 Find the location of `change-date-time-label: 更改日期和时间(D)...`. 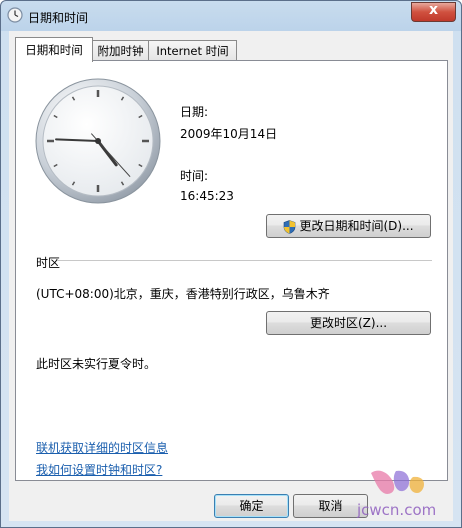

change-date-time-label: 更改日期和时间(D)... is located at coordinates (356, 226).